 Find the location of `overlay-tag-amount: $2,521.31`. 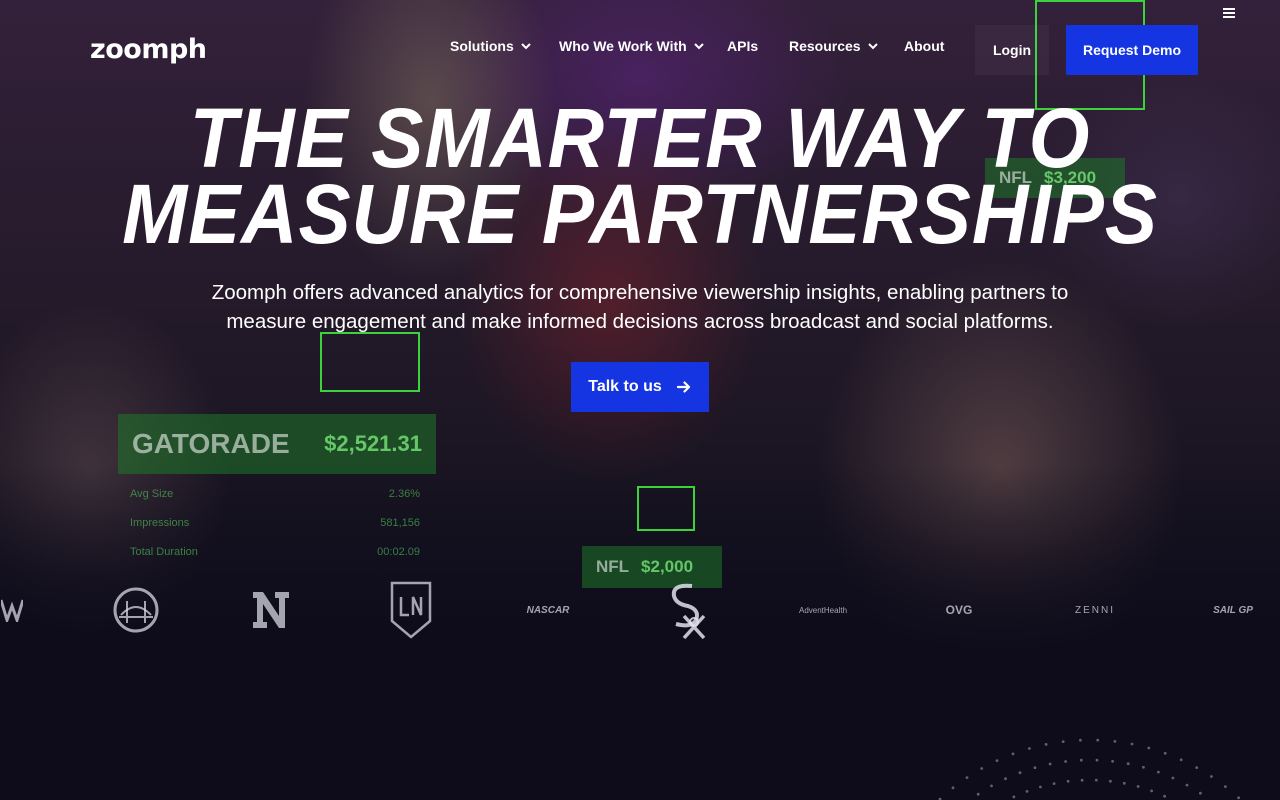

overlay-tag-amount: $2,521.31 is located at coordinates (373, 443).